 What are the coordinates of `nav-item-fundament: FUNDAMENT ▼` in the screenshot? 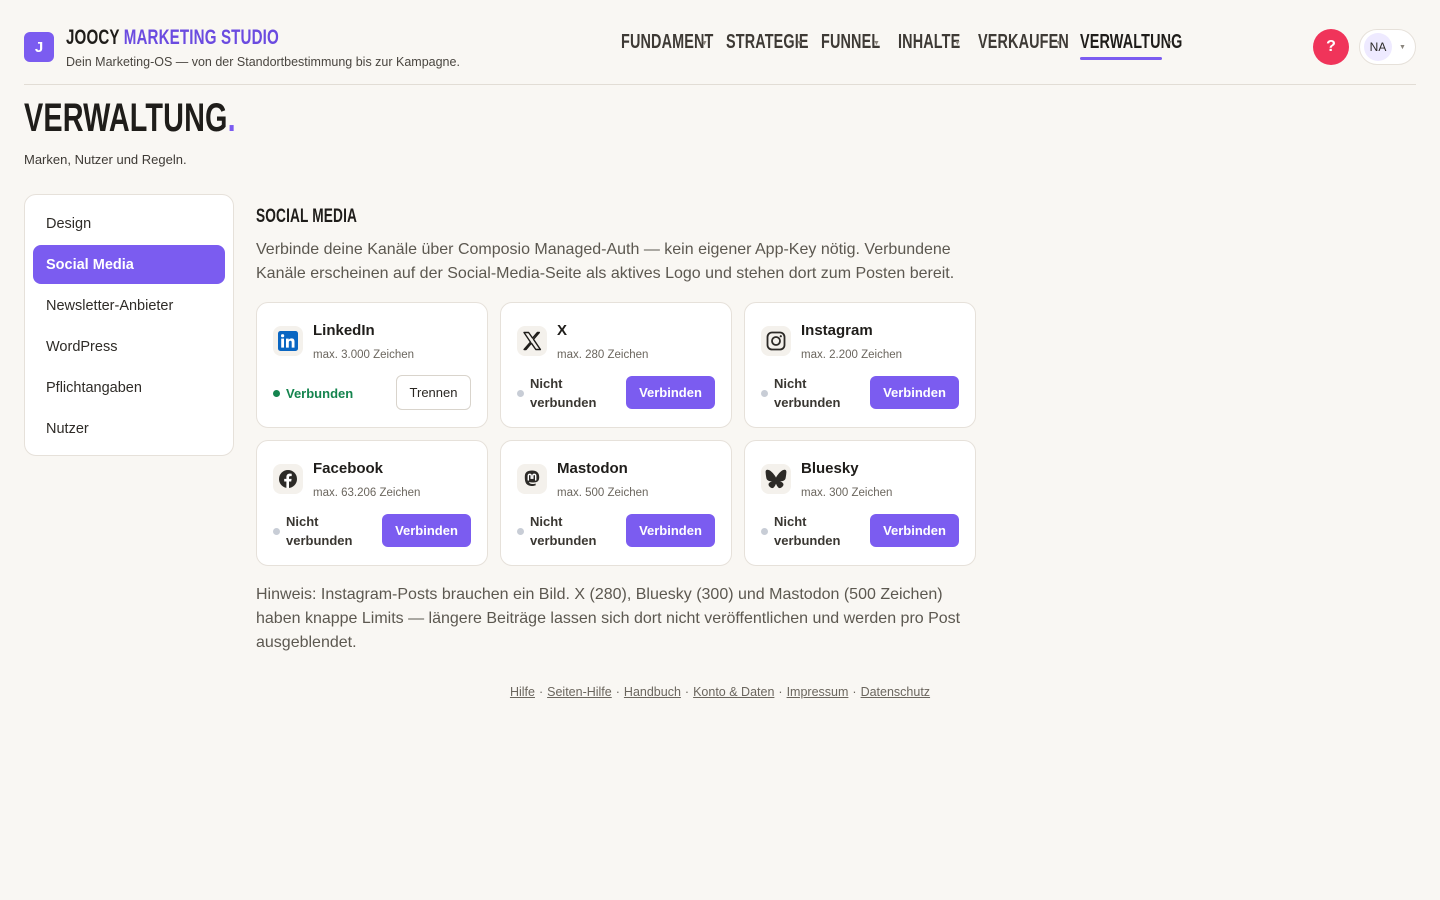 It's located at (673, 45).